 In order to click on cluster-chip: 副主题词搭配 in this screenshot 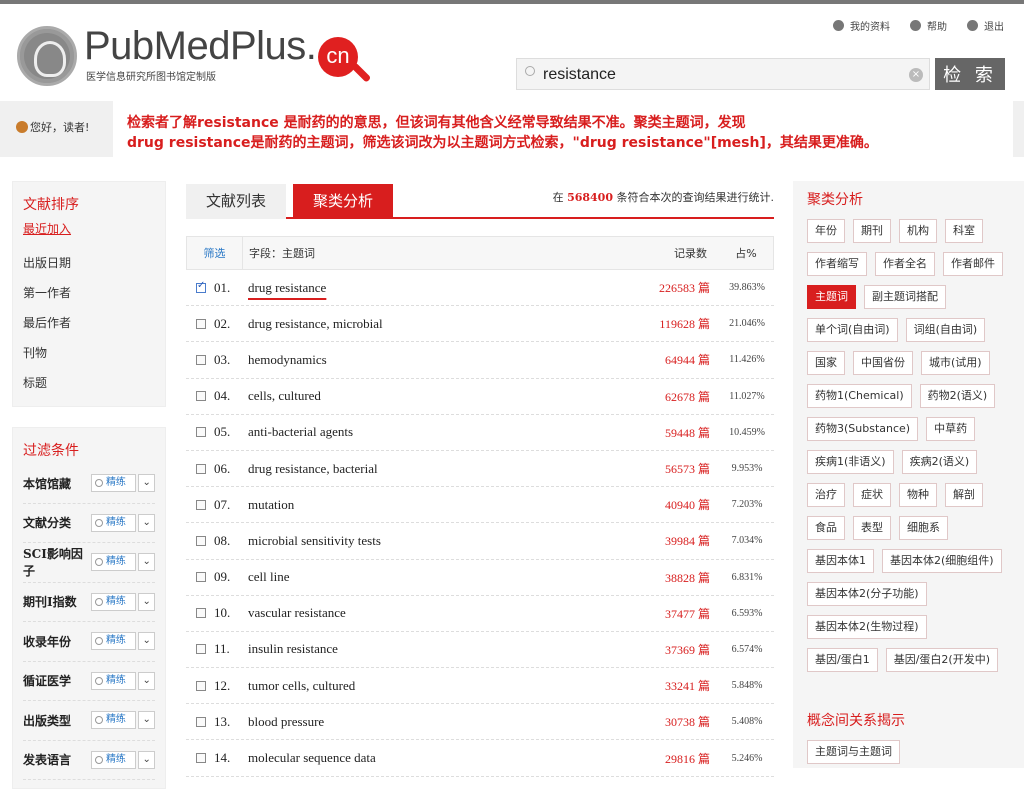, I will do `click(905, 297)`.